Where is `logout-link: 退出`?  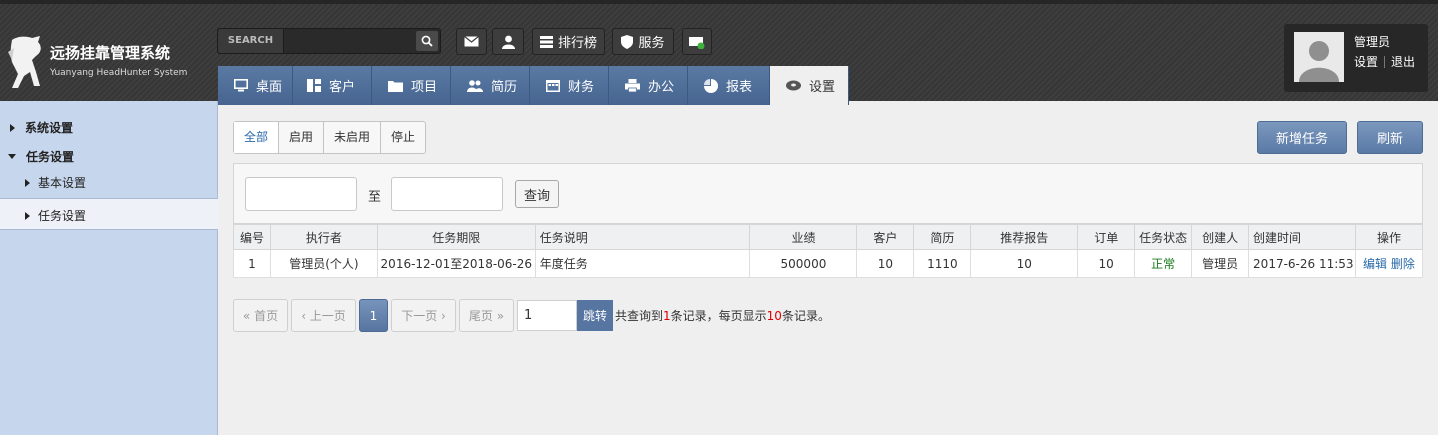
logout-link: 退出 is located at coordinates (1403, 61).